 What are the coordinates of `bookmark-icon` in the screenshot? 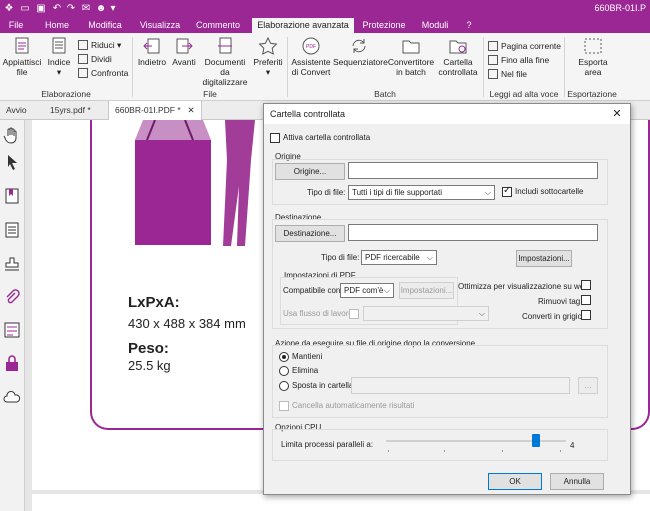 It's located at (12, 196).